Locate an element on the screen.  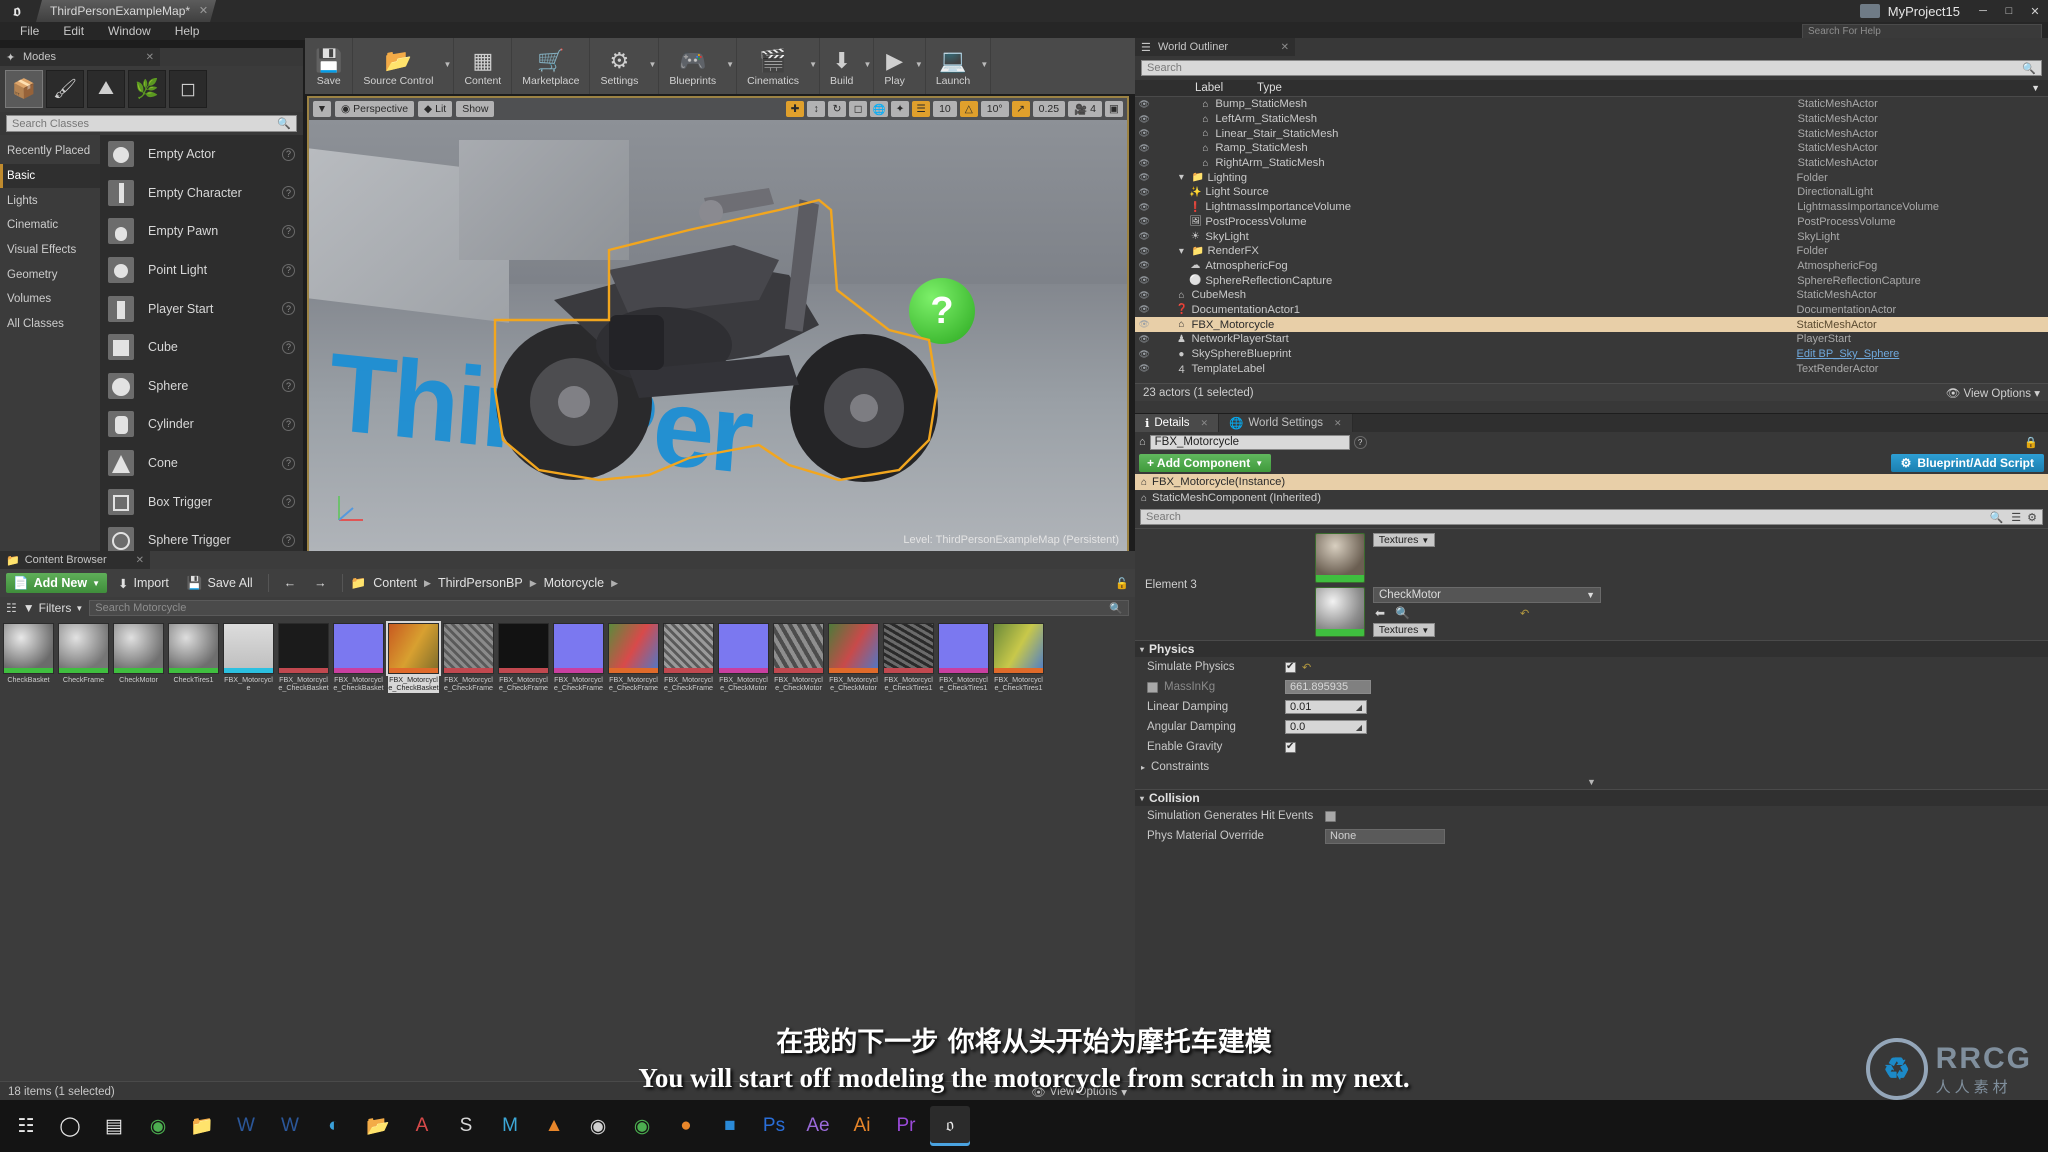
viewport-options-button: ▼ is located at coordinates (322, 109).